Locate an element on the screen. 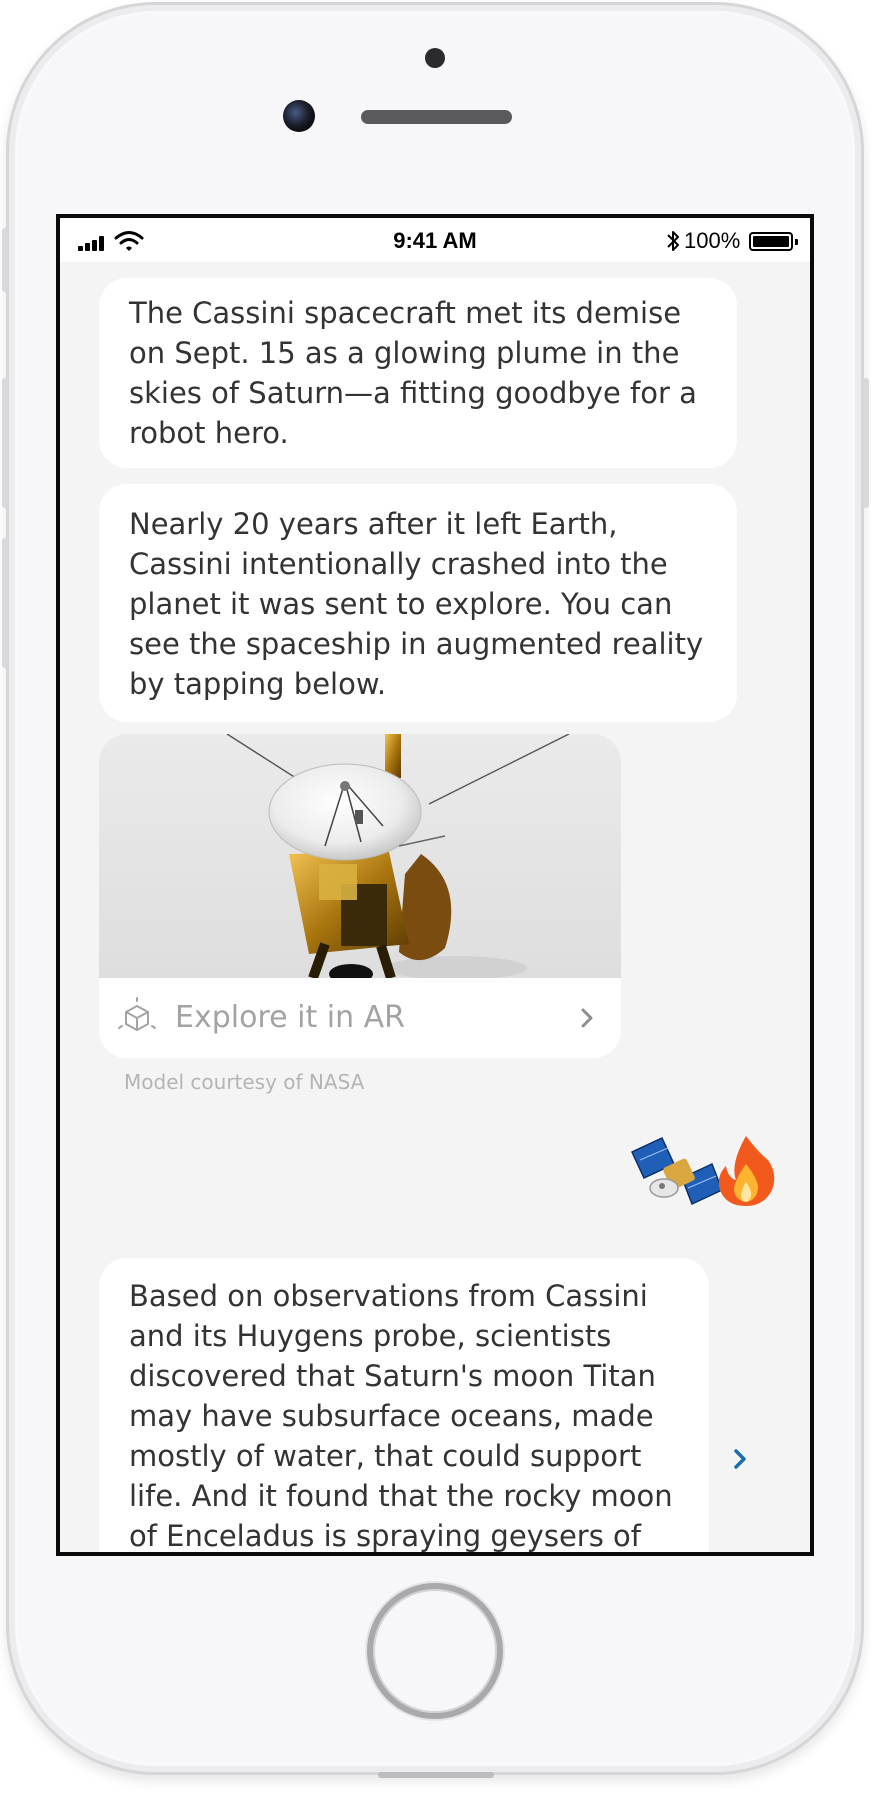  cassini-model-image is located at coordinates (360, 859).